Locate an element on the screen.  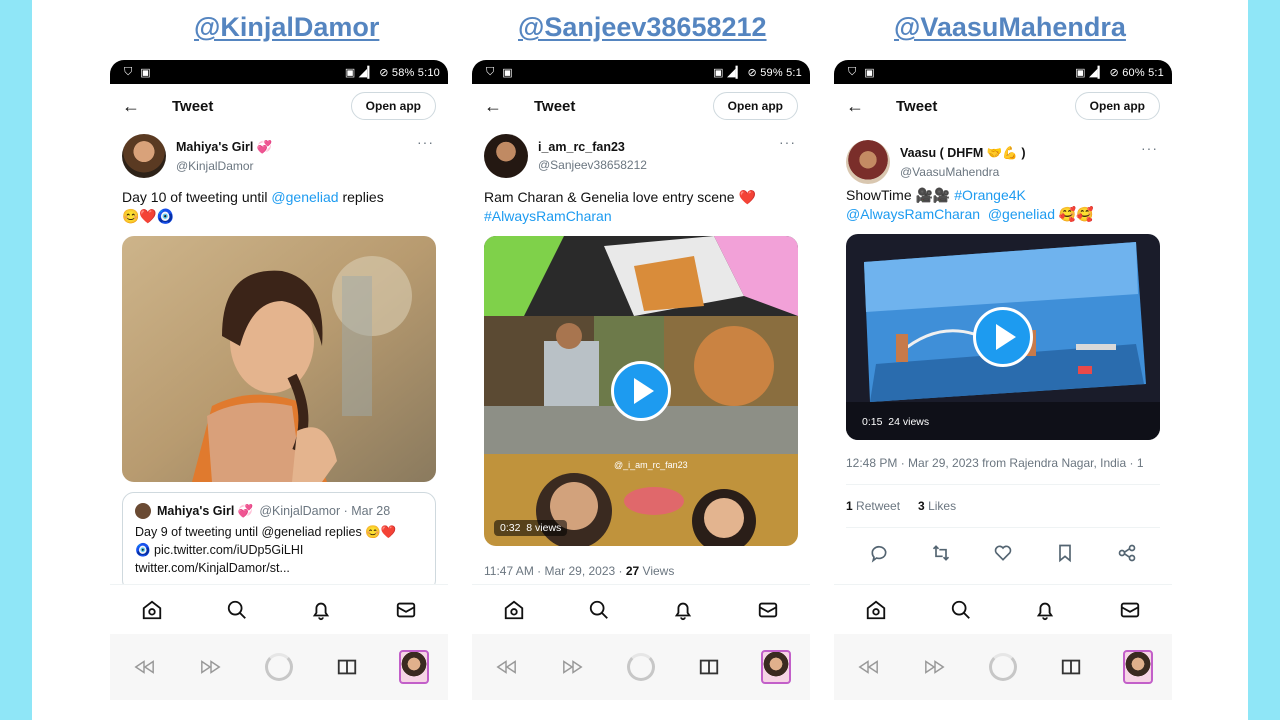
bottom-nav is located at coordinates (279, 609).